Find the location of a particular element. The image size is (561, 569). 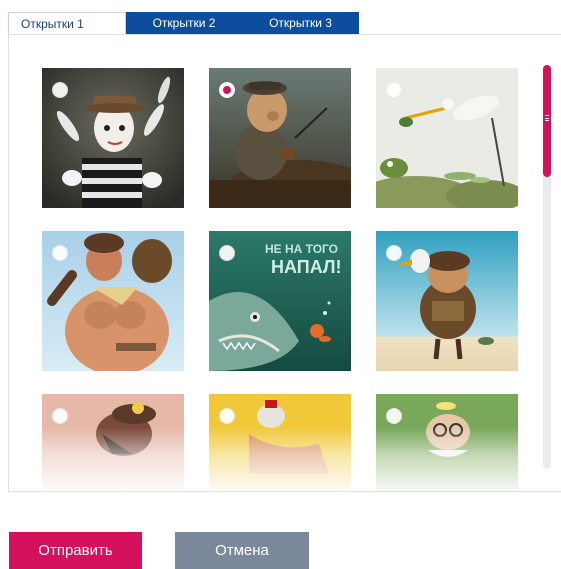

gallery-scrollbar-thumb is located at coordinates (547, 121).